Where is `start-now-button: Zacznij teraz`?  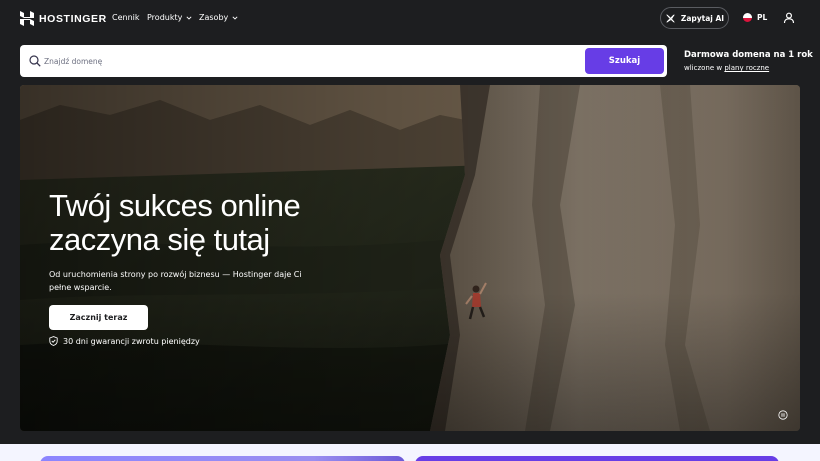
start-now-button: Zacznij teraz is located at coordinates (98, 317).